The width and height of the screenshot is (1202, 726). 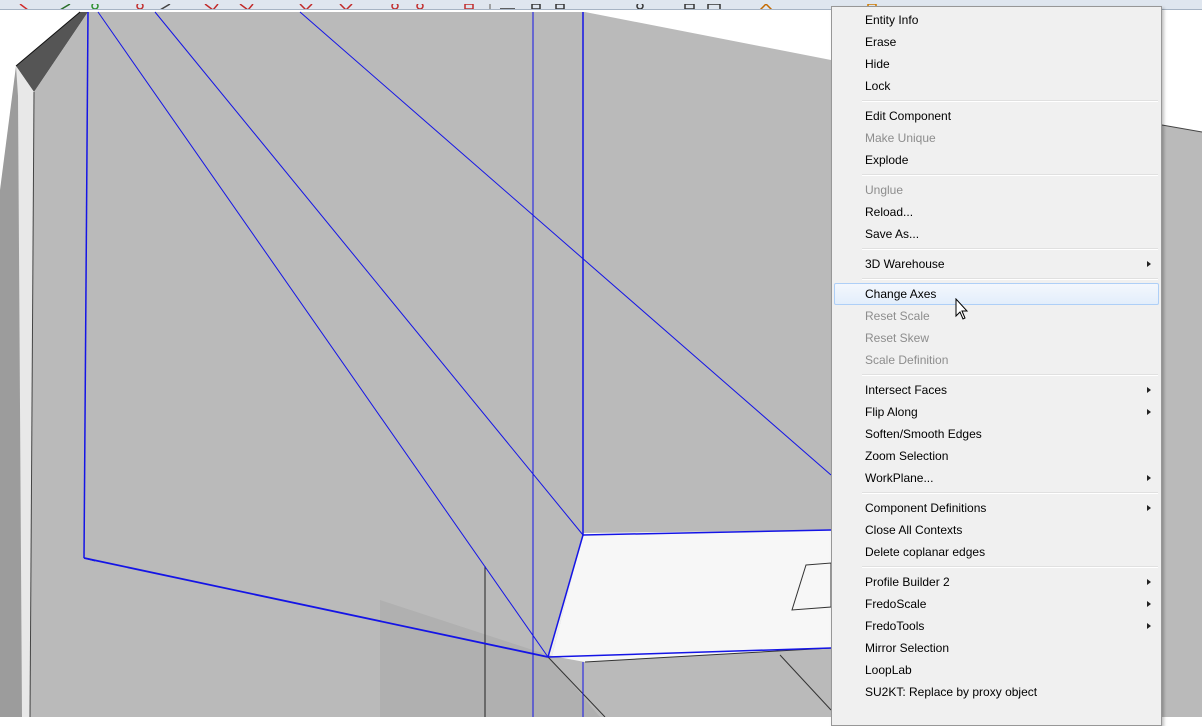 What do you see at coordinates (900, 138) in the screenshot?
I see `menu-item-label: Make Unique` at bounding box center [900, 138].